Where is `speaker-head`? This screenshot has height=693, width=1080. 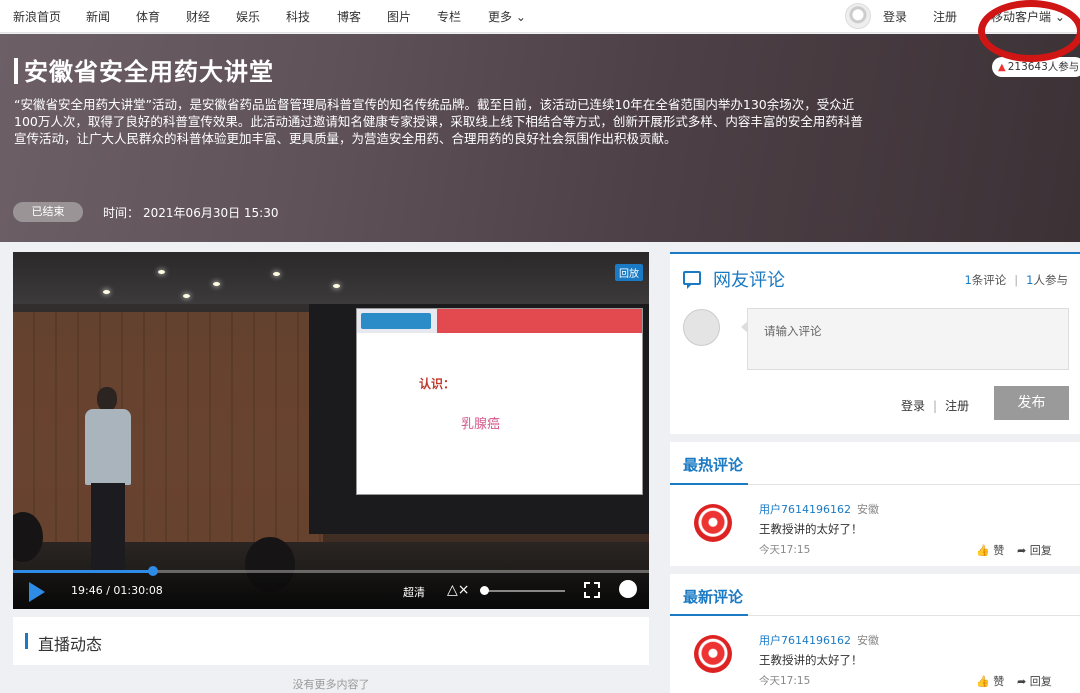
speaker-head is located at coordinates (107, 399).